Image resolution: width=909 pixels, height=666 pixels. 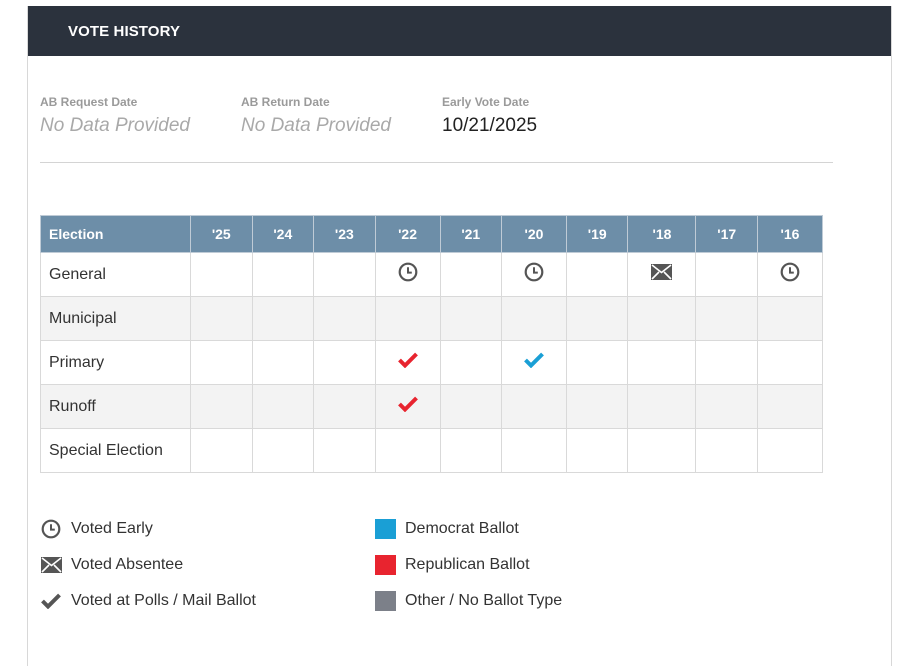 What do you see at coordinates (316, 125) in the screenshot?
I see `ab-return-value: No Data Provided` at bounding box center [316, 125].